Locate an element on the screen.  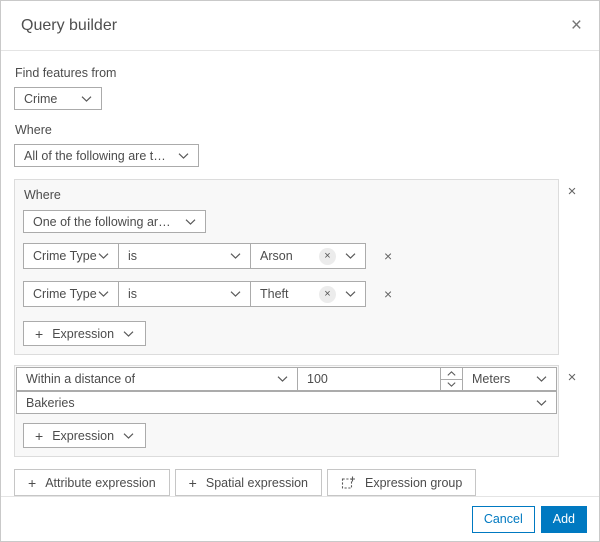
stepper-up-button is located at coordinates (451, 374).